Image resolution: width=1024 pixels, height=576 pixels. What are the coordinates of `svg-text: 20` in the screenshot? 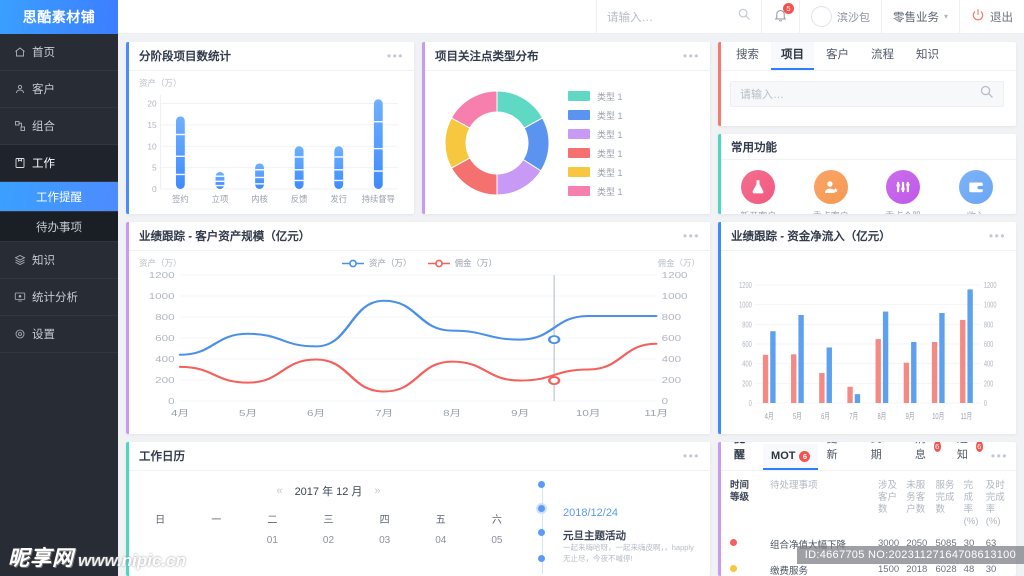 It's located at (152, 103).